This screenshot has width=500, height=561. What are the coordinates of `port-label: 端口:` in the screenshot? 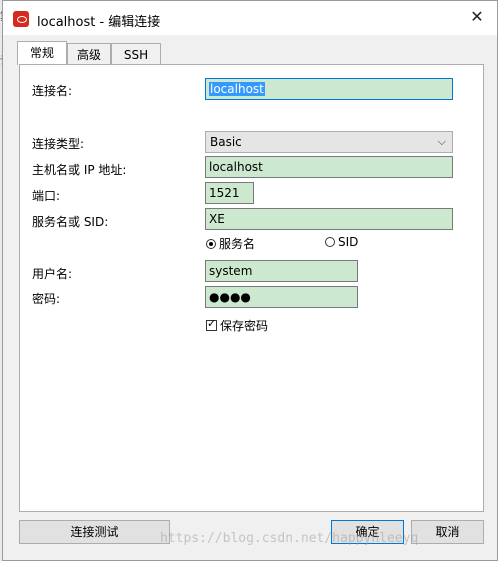 It's located at (46, 196).